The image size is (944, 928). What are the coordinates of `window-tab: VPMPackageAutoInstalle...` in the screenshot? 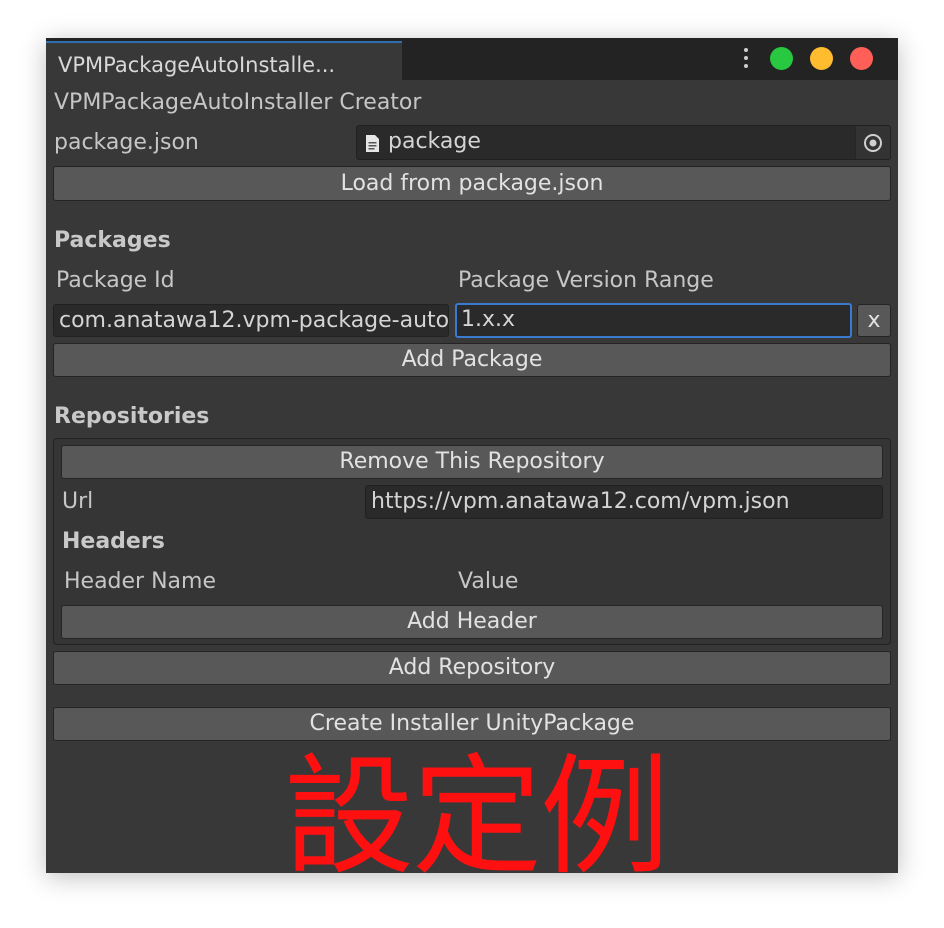 It's located at (224, 60).